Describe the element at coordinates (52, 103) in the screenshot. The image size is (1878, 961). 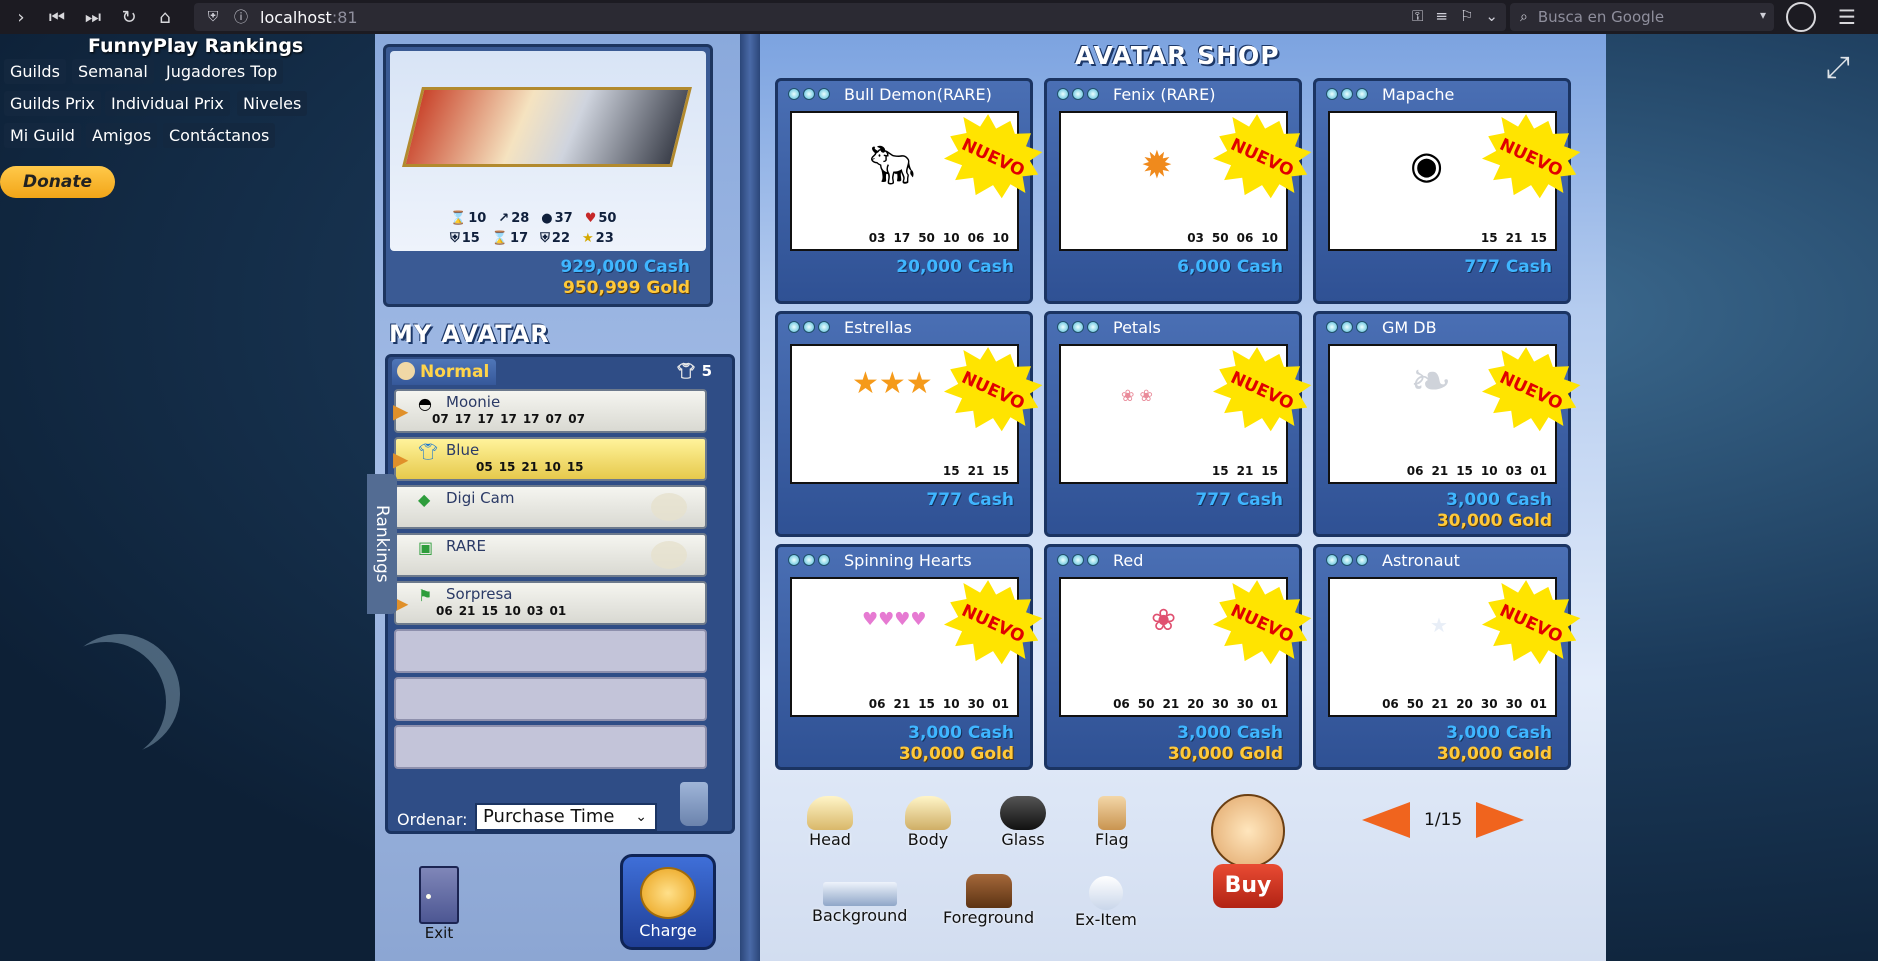
I see `link-guilds-prix: Guilds Prix` at that location.